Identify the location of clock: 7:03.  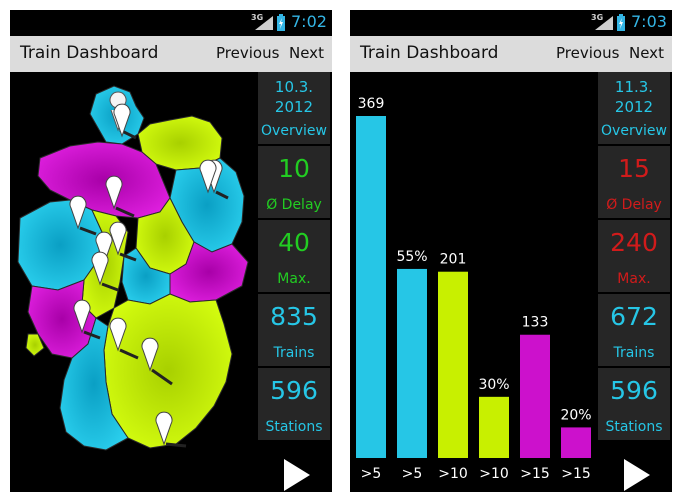
(649, 21).